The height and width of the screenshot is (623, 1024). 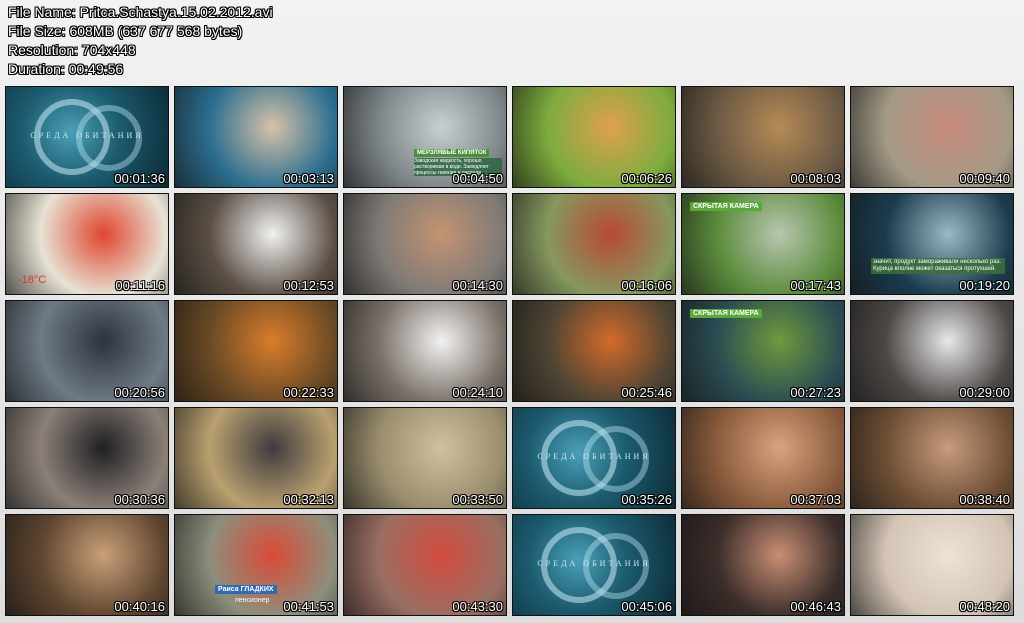 What do you see at coordinates (932, 137) in the screenshot?
I see `thumbnail-meat-trays: 00:09:40` at bounding box center [932, 137].